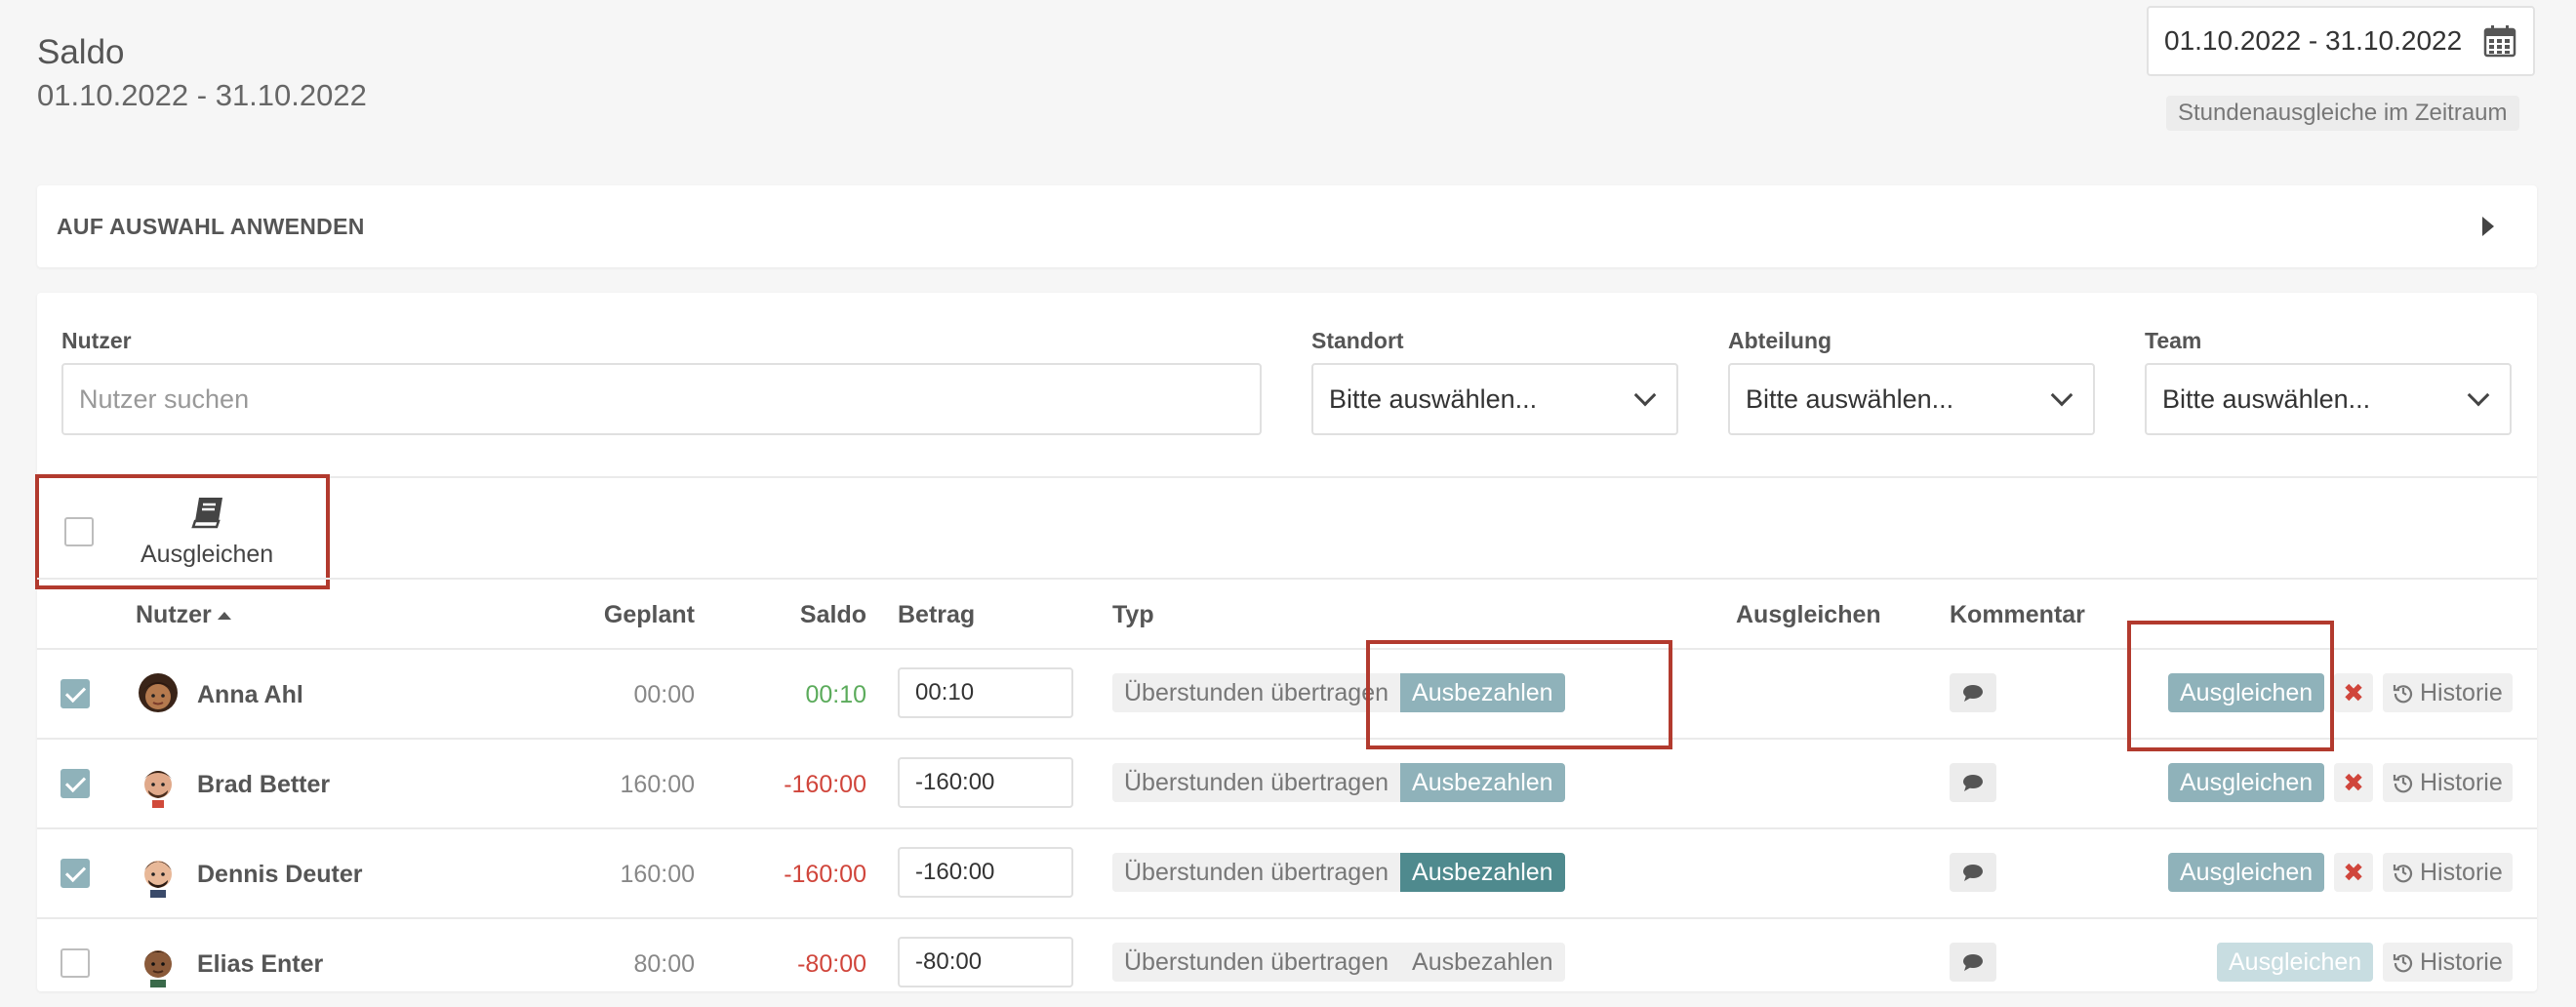  I want to click on user-search-placeholder: Nutzer suchen, so click(164, 398).